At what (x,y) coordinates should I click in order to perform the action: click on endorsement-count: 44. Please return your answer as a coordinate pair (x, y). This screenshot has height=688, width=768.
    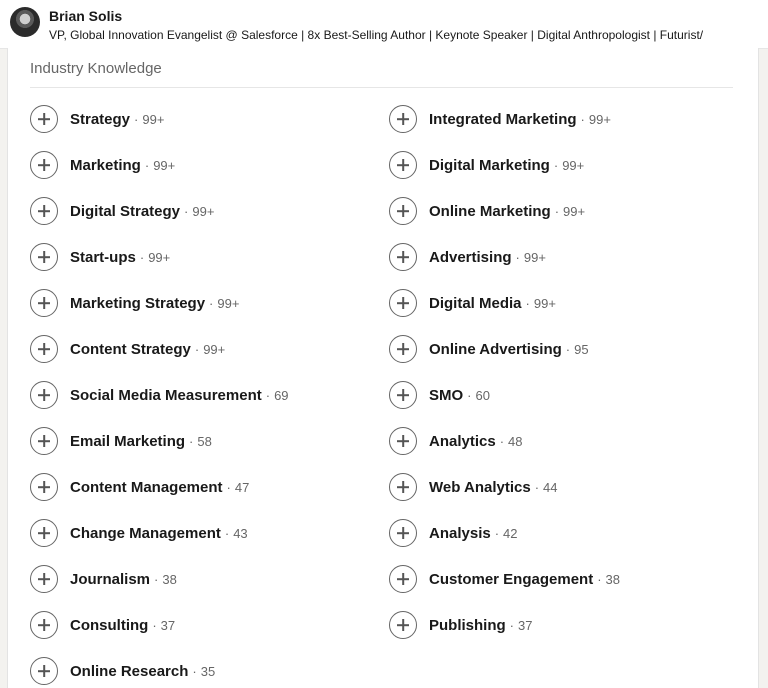
    Looking at the image, I should click on (550, 487).